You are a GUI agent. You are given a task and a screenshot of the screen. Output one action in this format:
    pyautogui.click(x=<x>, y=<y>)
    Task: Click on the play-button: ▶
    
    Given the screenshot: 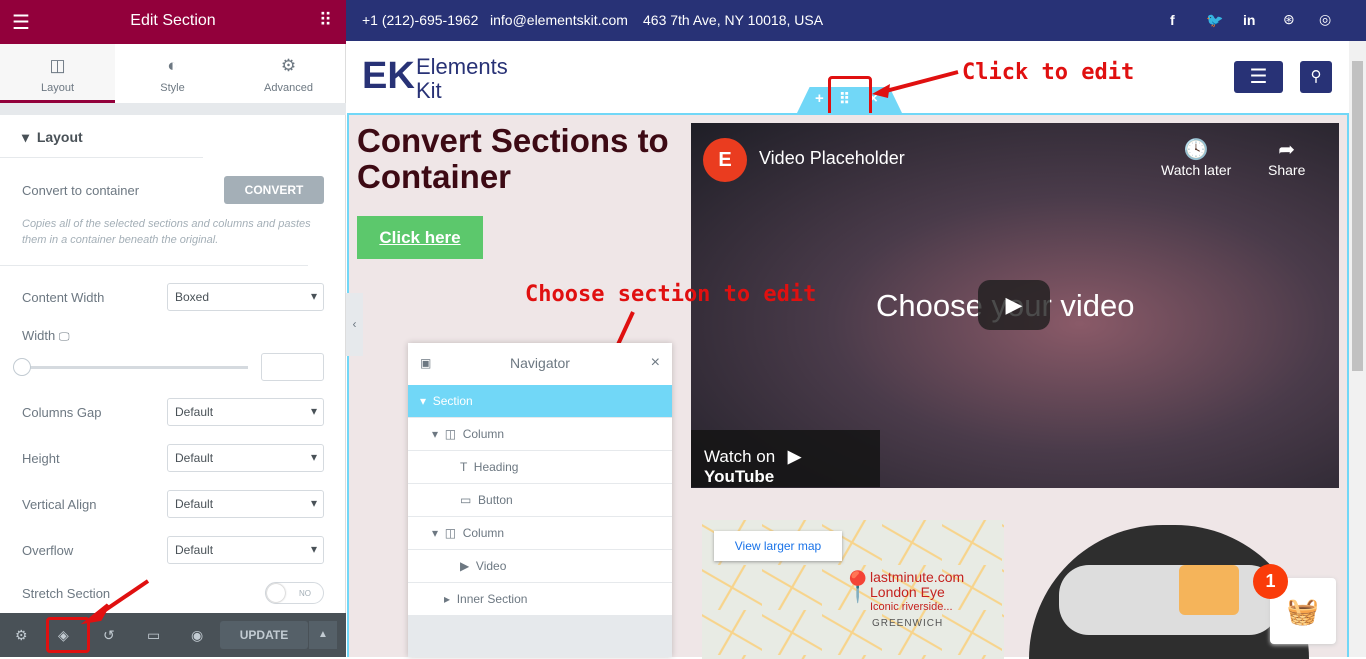 What is the action you would take?
    pyautogui.click(x=1014, y=305)
    